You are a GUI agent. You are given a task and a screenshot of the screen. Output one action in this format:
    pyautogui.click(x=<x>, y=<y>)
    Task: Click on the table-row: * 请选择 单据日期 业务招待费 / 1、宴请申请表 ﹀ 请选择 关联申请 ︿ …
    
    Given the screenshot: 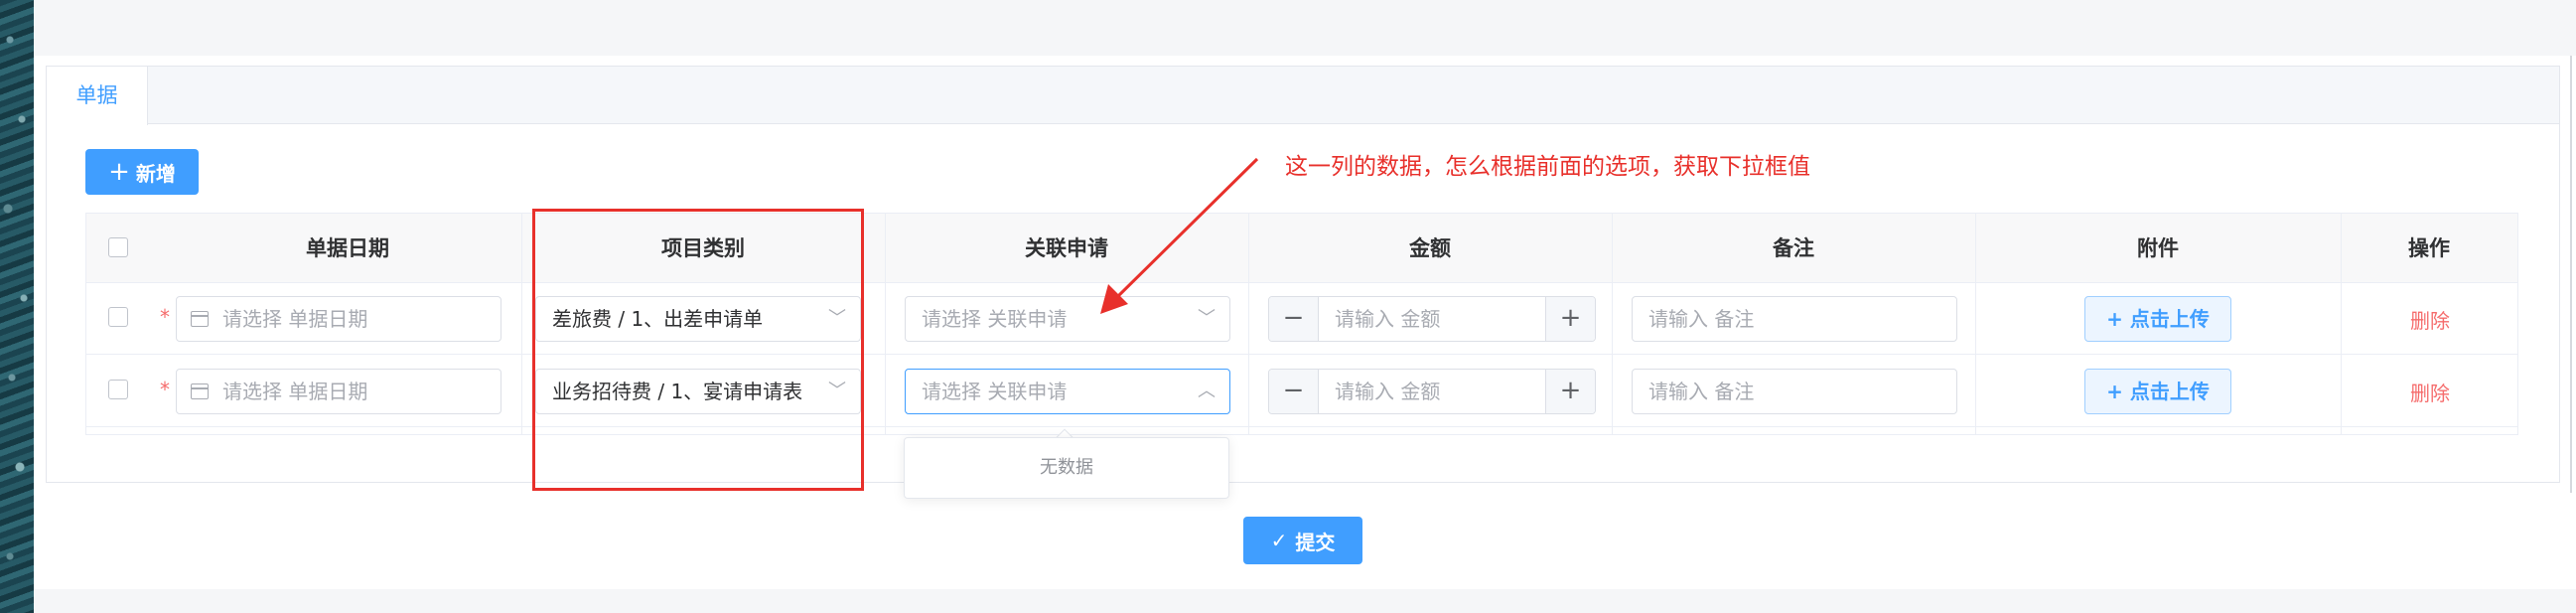 What is the action you would take?
    pyautogui.click(x=1302, y=392)
    